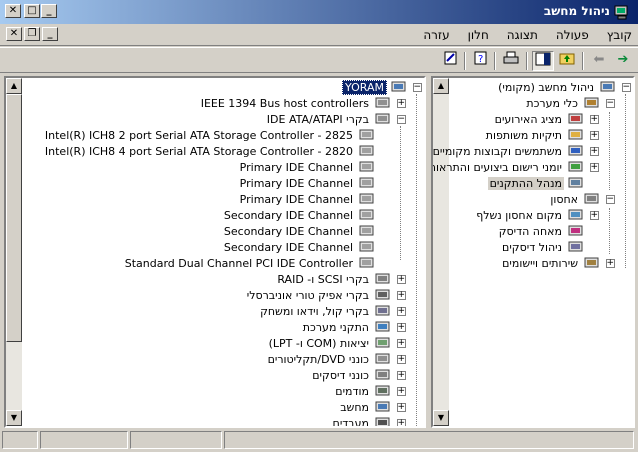 The image size is (638, 452). What do you see at coordinates (621, 12) in the screenshot?
I see `computer-management-icon` at bounding box center [621, 12].